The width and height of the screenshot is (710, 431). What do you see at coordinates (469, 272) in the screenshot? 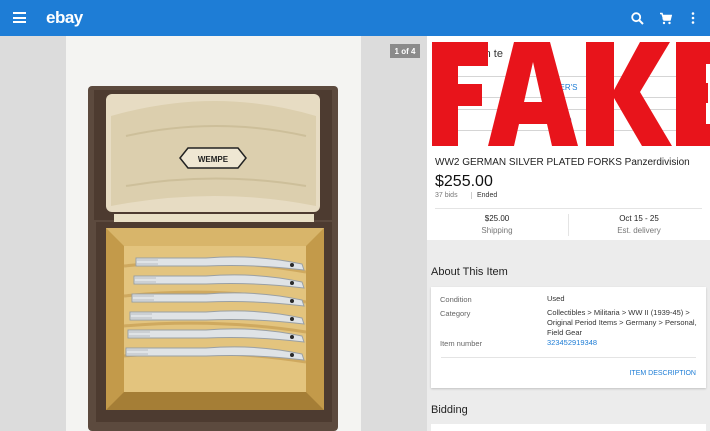
I see `about-heading: About This Item` at bounding box center [469, 272].